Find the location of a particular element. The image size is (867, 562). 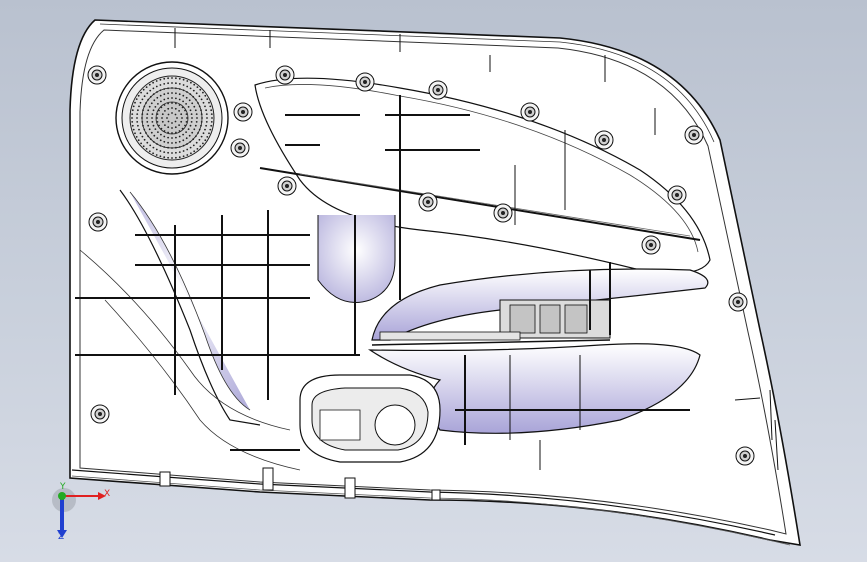

switch-pod is located at coordinates (370, 418).